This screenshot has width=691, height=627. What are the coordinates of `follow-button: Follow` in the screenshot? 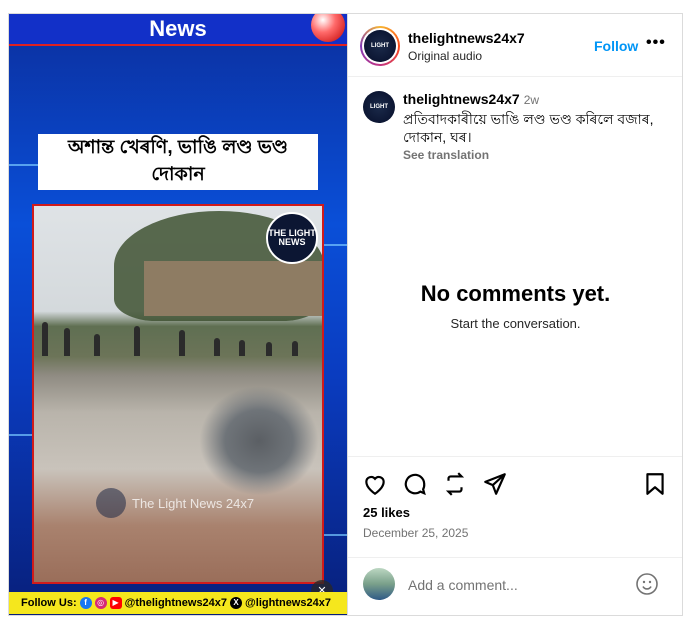 It's located at (616, 46).